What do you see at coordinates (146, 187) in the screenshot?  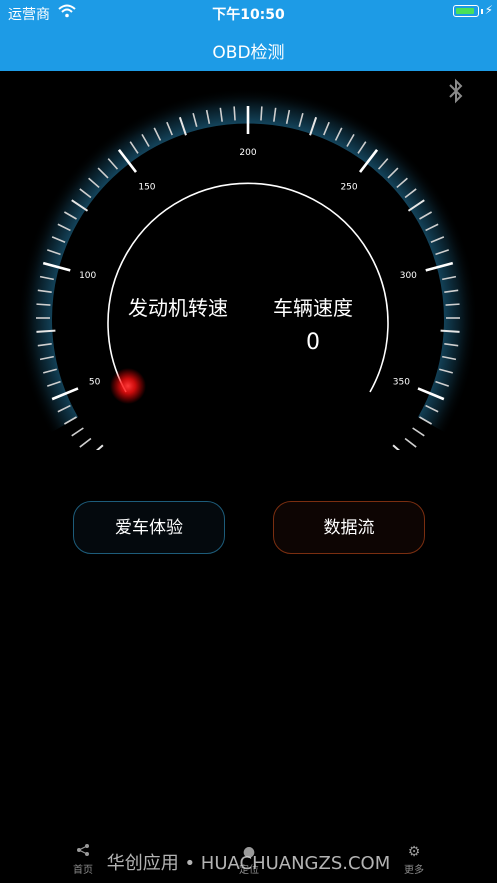 I see `tick-label: 150` at bounding box center [146, 187].